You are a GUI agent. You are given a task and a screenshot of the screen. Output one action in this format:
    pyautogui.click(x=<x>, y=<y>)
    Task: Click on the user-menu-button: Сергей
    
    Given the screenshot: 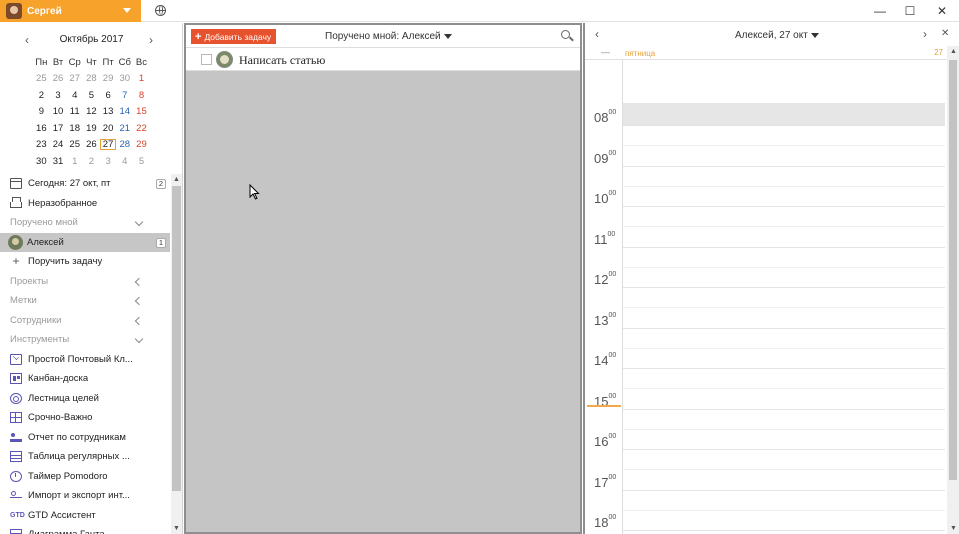 What is the action you would take?
    pyautogui.click(x=70, y=11)
    